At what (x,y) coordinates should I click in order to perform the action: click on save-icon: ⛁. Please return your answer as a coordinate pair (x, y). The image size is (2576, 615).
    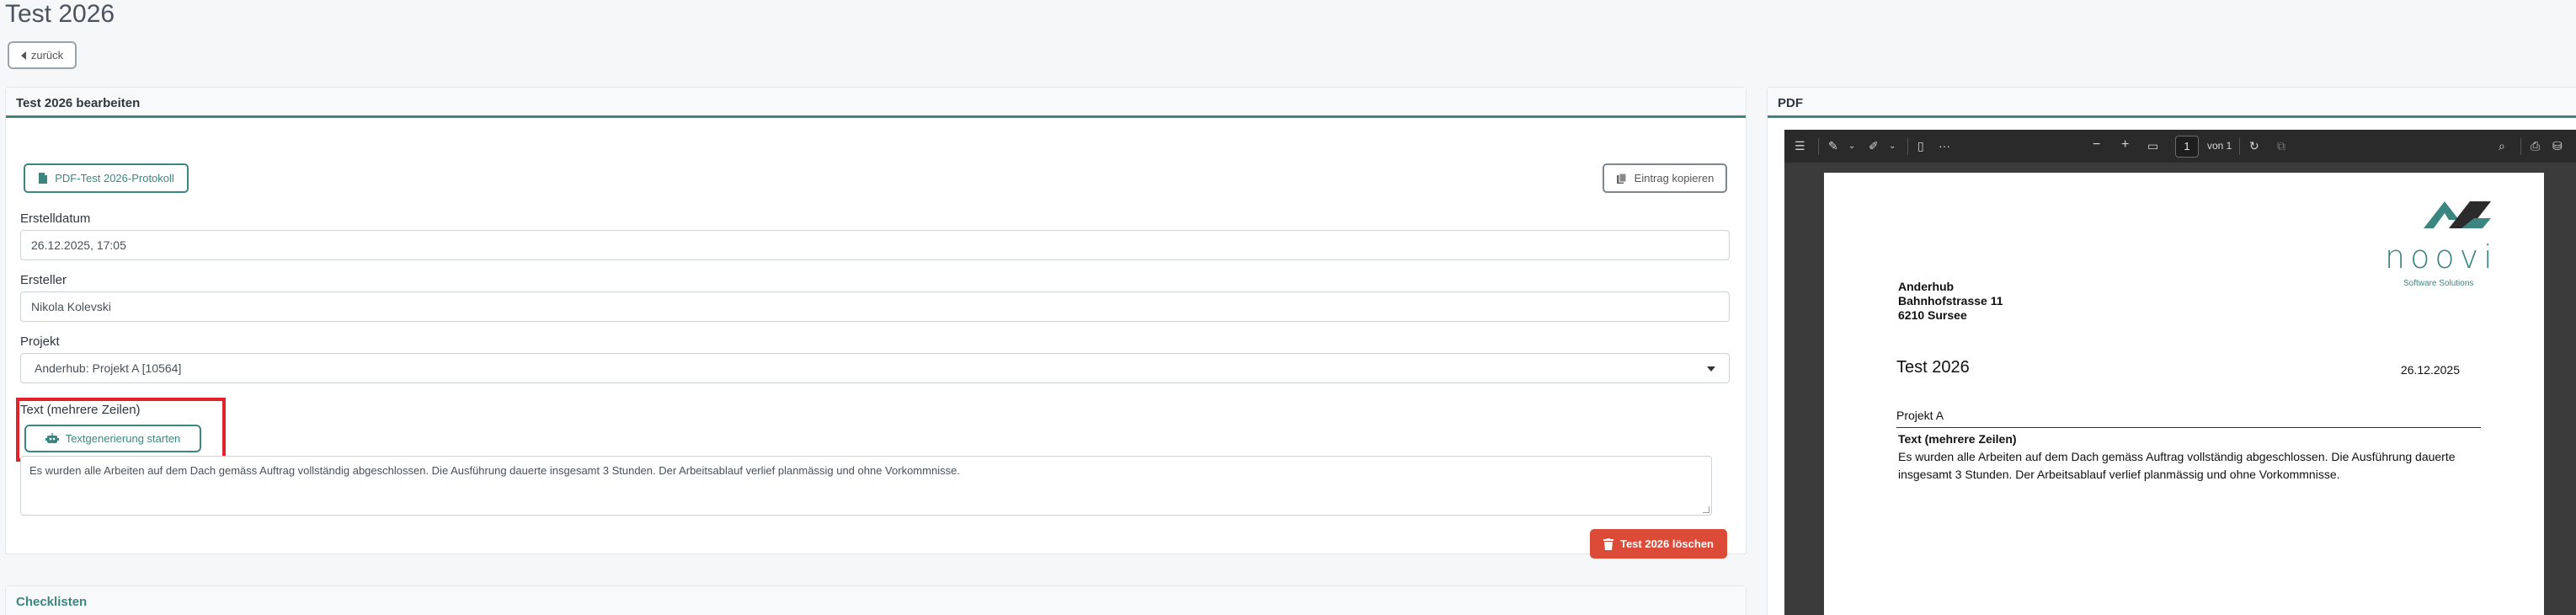
    Looking at the image, I should click on (2557, 146).